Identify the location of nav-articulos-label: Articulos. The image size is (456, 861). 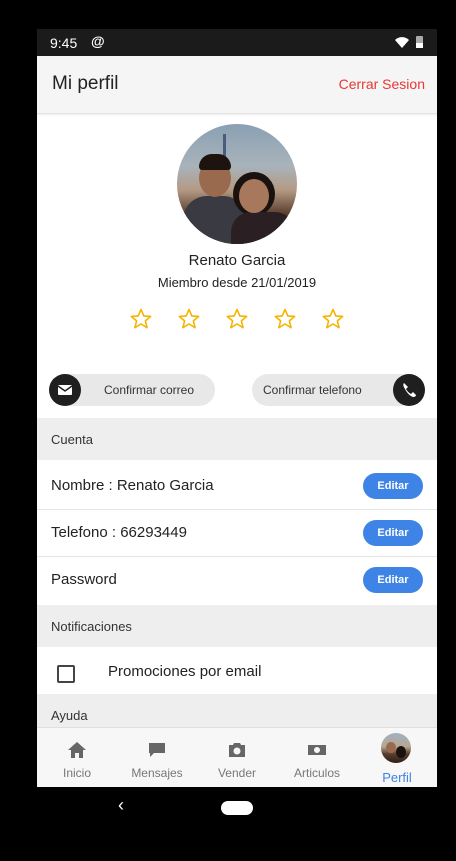
(316, 773).